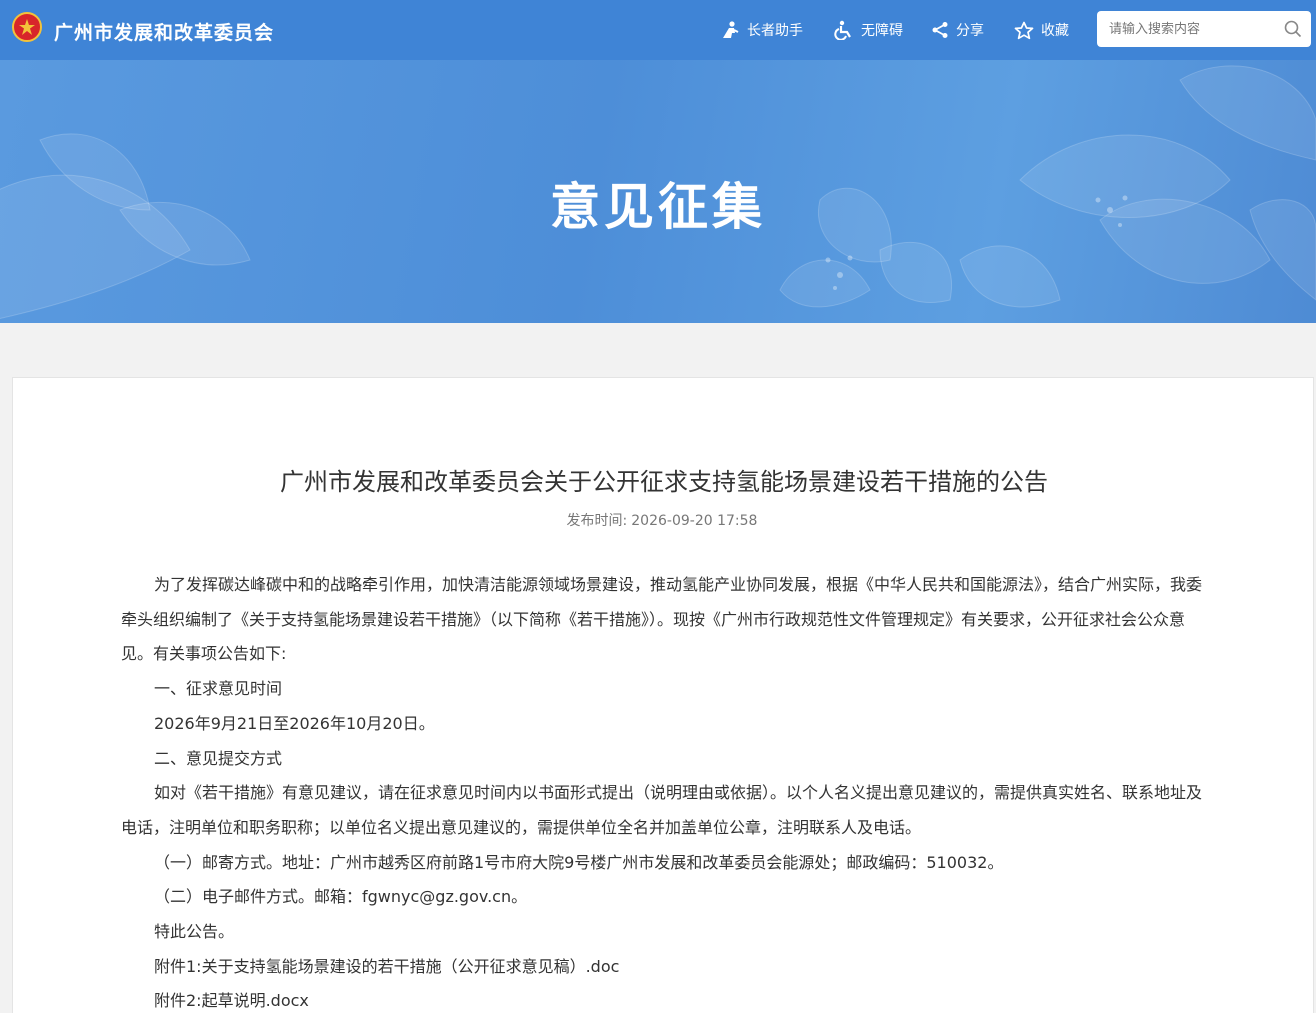  Describe the element at coordinates (731, 29) in the screenshot. I see `elder-icon` at that location.